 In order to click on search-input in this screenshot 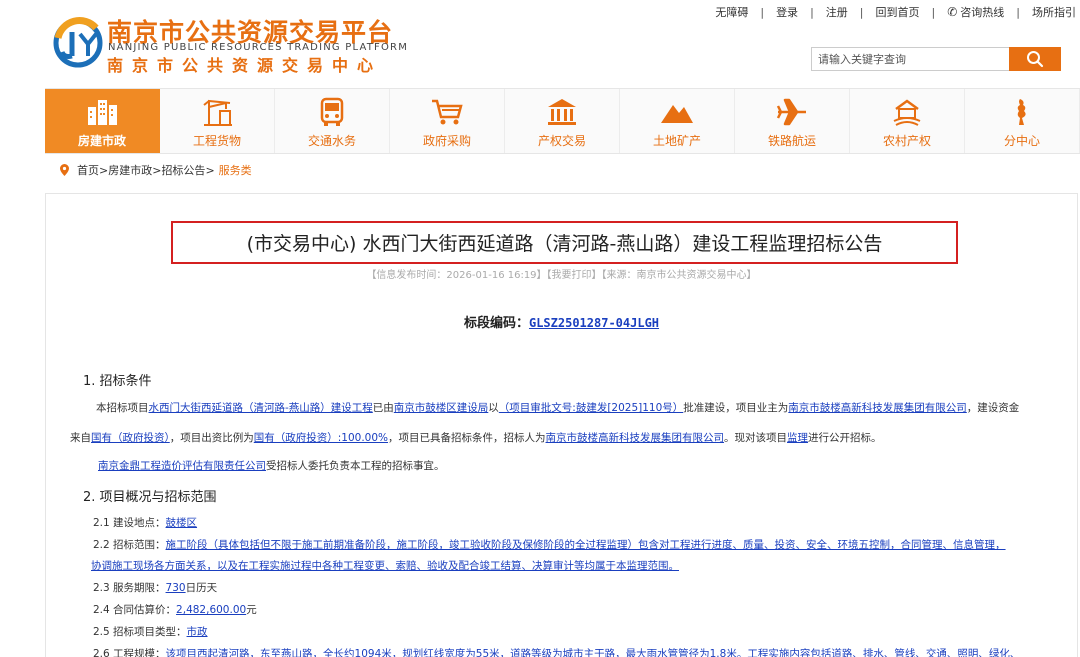, I will do `click(910, 59)`.